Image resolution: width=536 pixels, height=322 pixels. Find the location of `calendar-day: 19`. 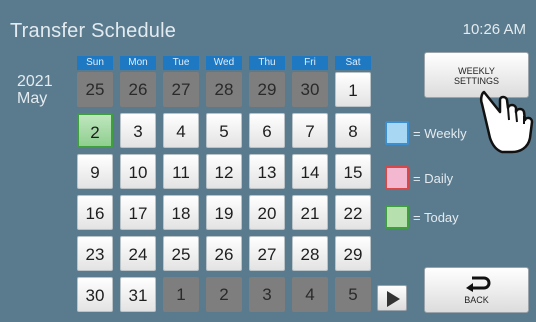

calendar-day: 19 is located at coordinates (224, 212).